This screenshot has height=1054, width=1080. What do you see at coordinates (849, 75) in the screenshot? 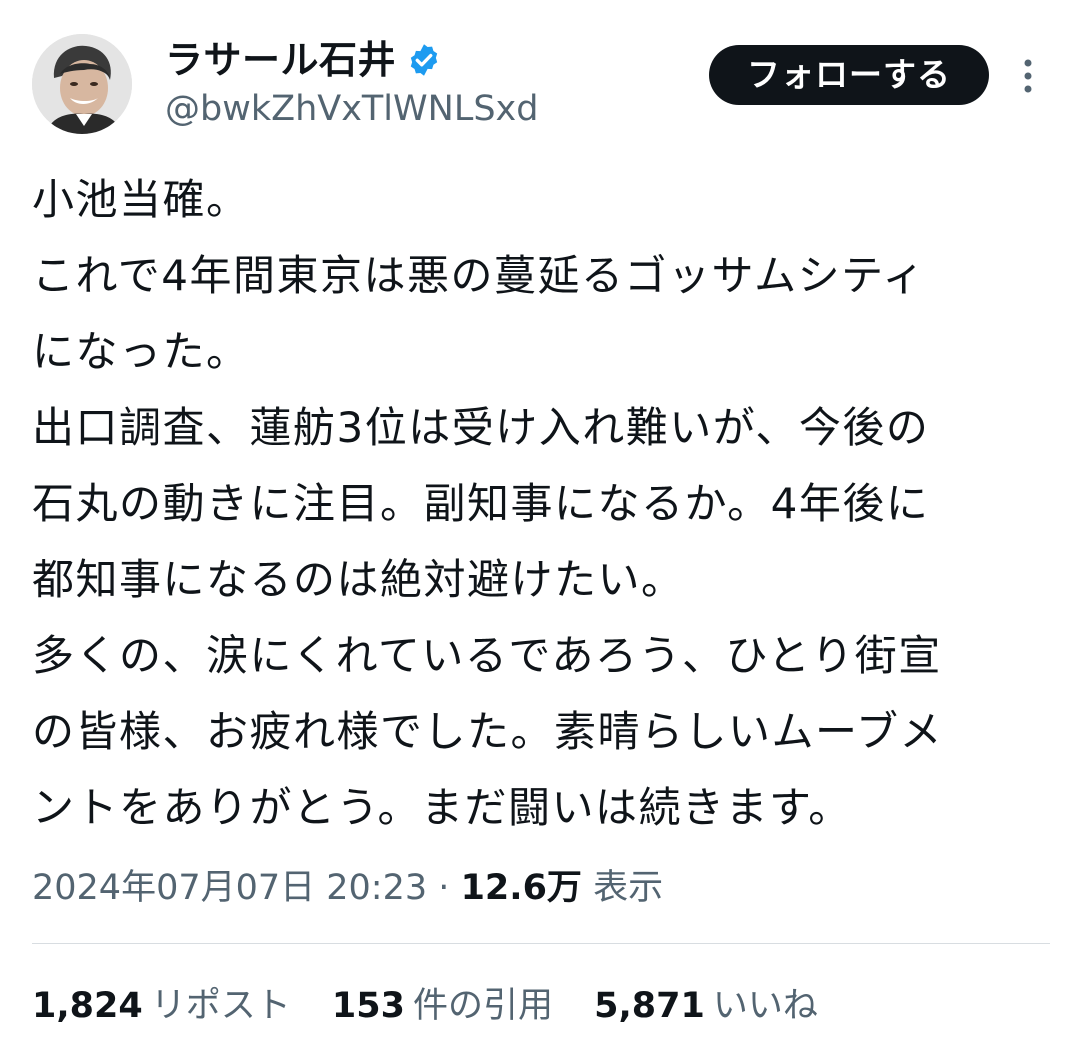
I see `follow-button: フォローする` at bounding box center [849, 75].